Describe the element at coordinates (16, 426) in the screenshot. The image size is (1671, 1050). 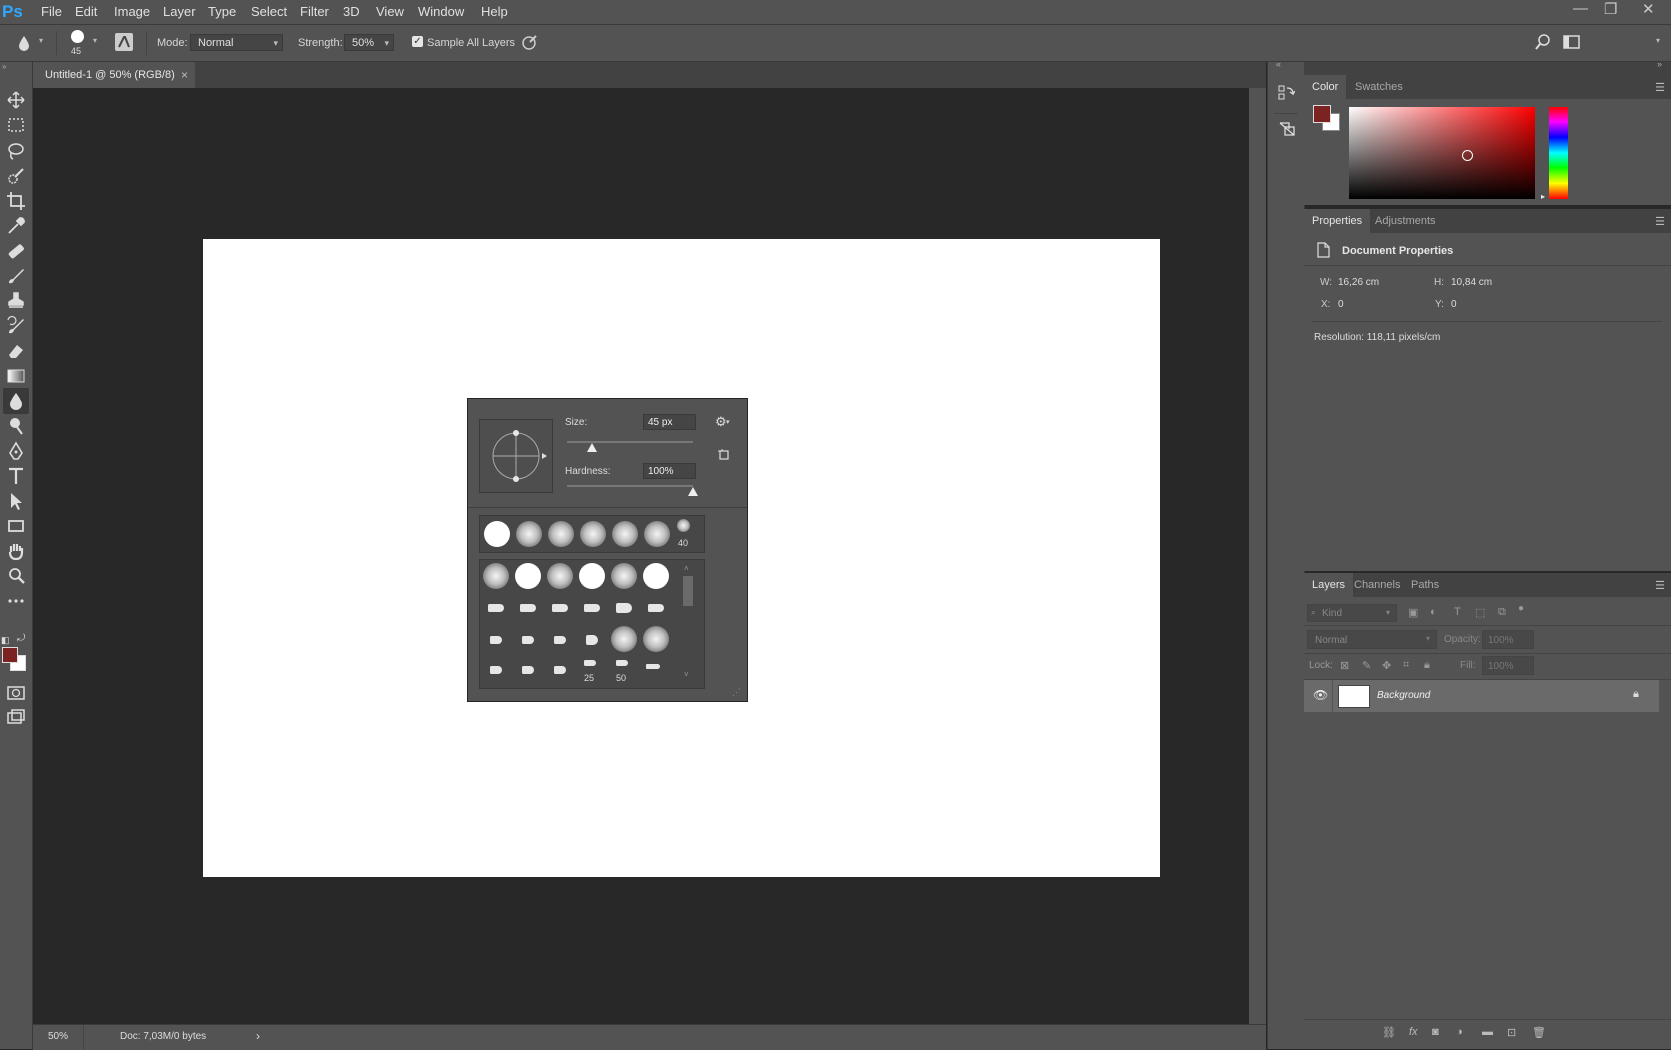
I see `dodge-tool-icon` at that location.